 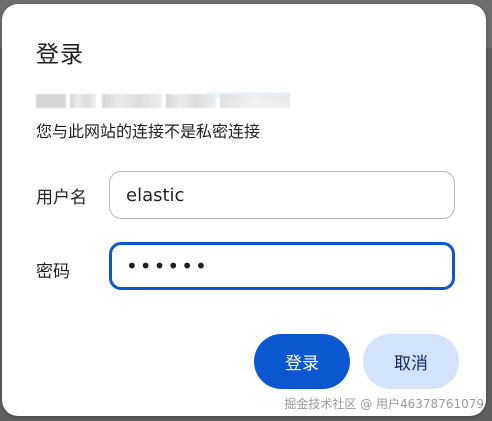 What do you see at coordinates (61, 198) in the screenshot?
I see `username-label: 用户名` at bounding box center [61, 198].